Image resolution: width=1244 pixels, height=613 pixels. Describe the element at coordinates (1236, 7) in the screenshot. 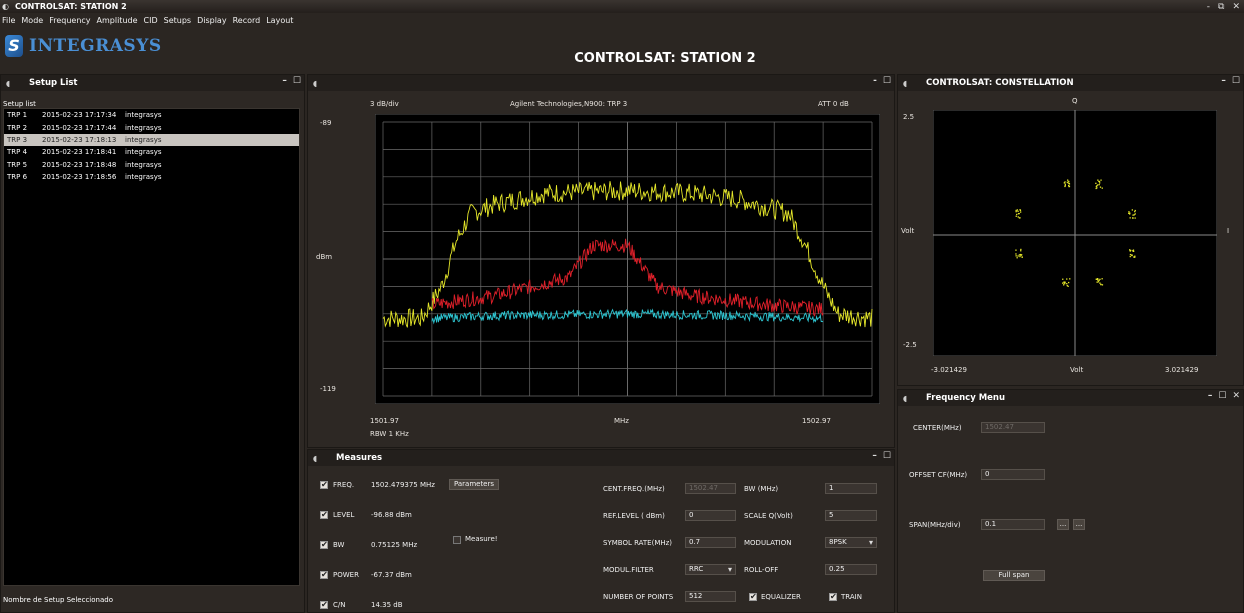

I see `close-button: ✕` at that location.